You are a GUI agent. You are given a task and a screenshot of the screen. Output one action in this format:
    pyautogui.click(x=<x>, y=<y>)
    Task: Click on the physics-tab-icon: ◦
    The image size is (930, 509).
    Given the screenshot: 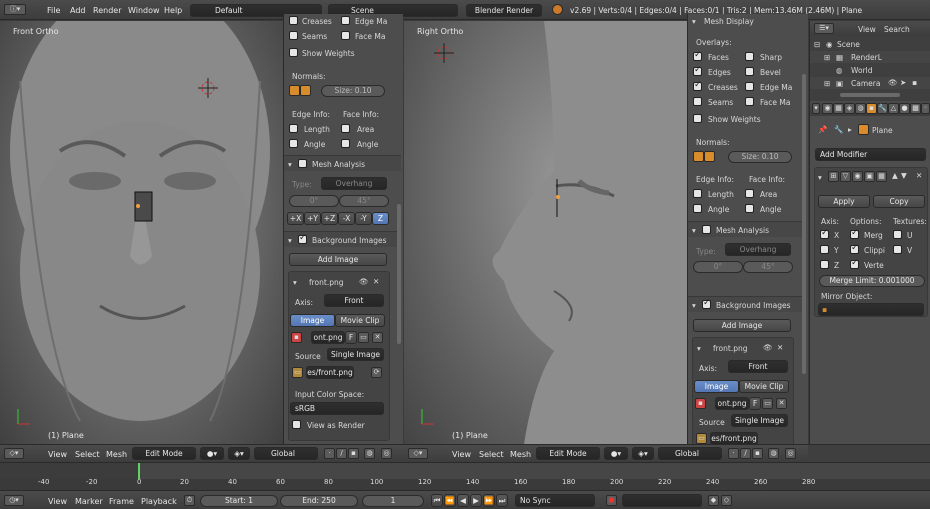 What is the action you would take?
    pyautogui.click(x=925, y=108)
    